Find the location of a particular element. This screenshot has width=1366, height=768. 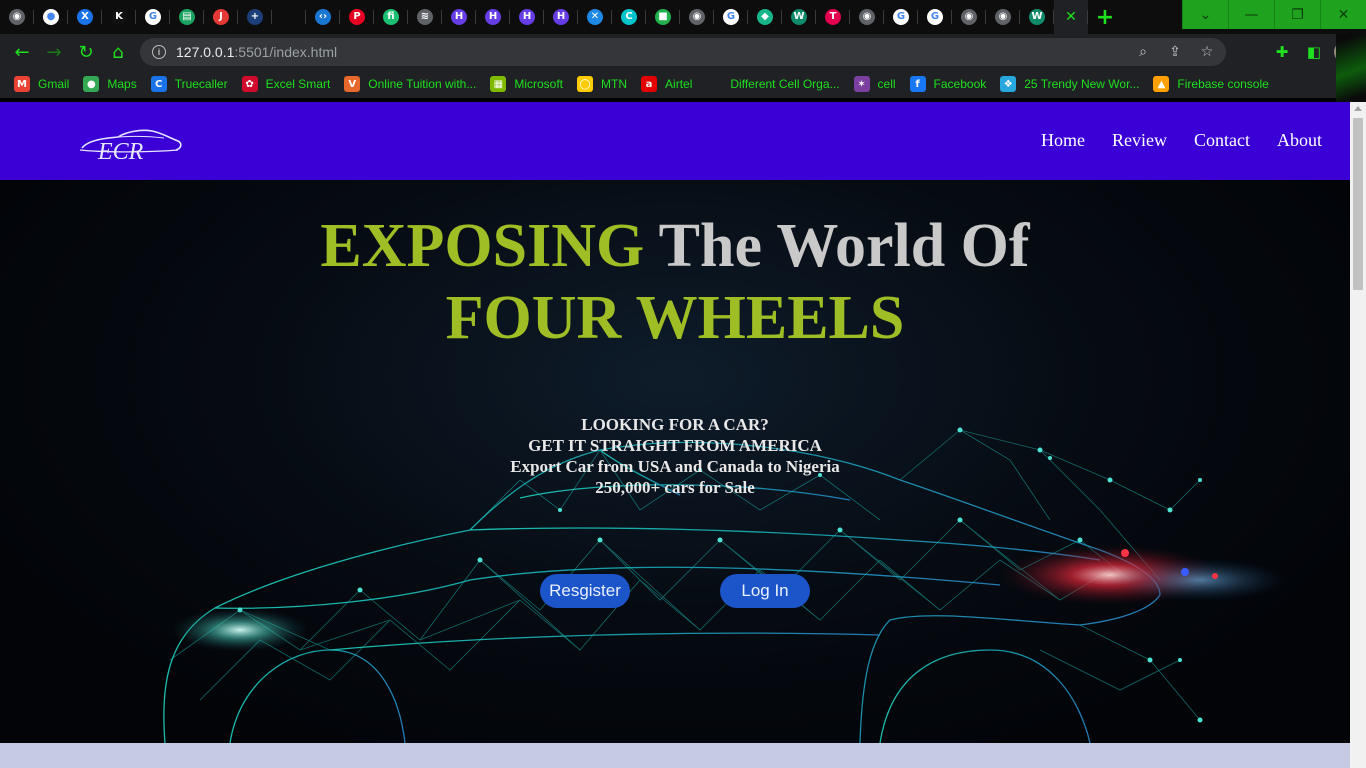

bookmark-label: Gmail is located at coordinates (54, 84).